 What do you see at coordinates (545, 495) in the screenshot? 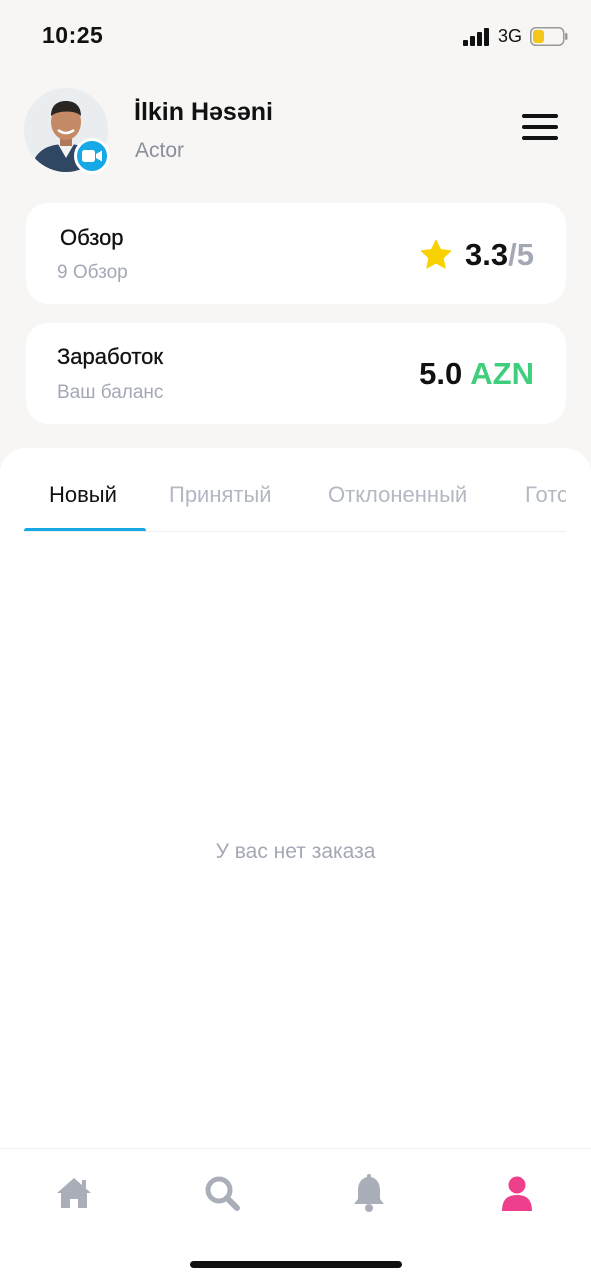
I see `tab-done: Готово` at bounding box center [545, 495].